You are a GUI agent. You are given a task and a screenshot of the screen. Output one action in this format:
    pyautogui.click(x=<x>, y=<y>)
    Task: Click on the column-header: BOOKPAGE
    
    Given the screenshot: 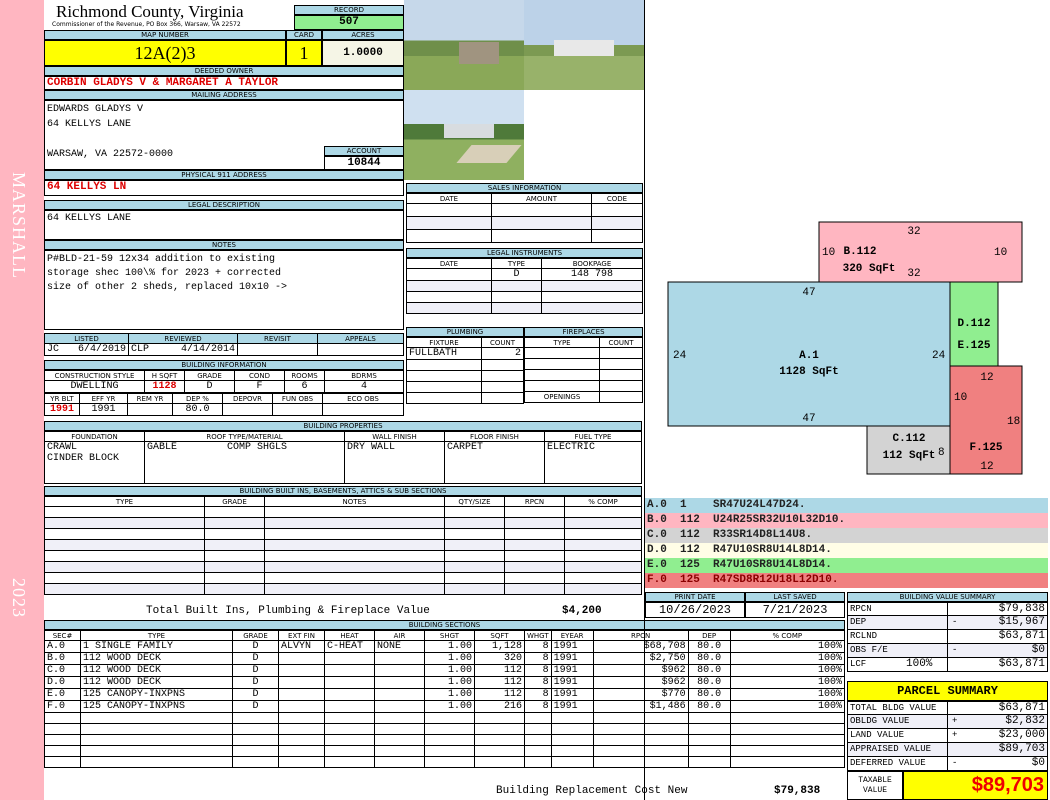 What is the action you would take?
    pyautogui.click(x=592, y=263)
    